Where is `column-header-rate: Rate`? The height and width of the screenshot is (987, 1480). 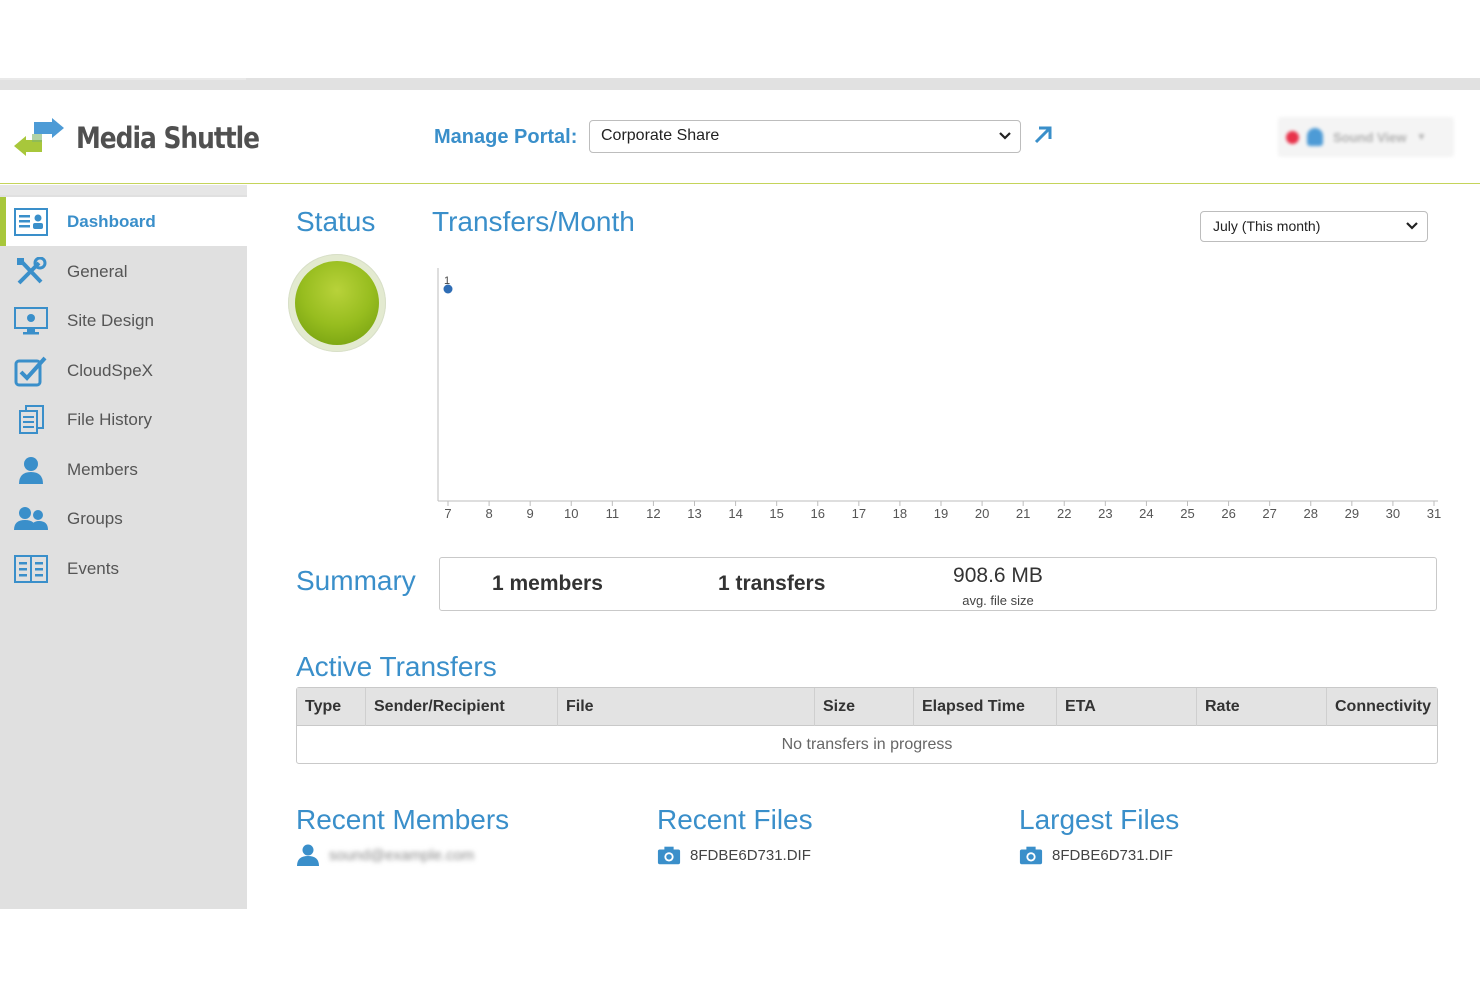
column-header-rate: Rate is located at coordinates (1262, 707).